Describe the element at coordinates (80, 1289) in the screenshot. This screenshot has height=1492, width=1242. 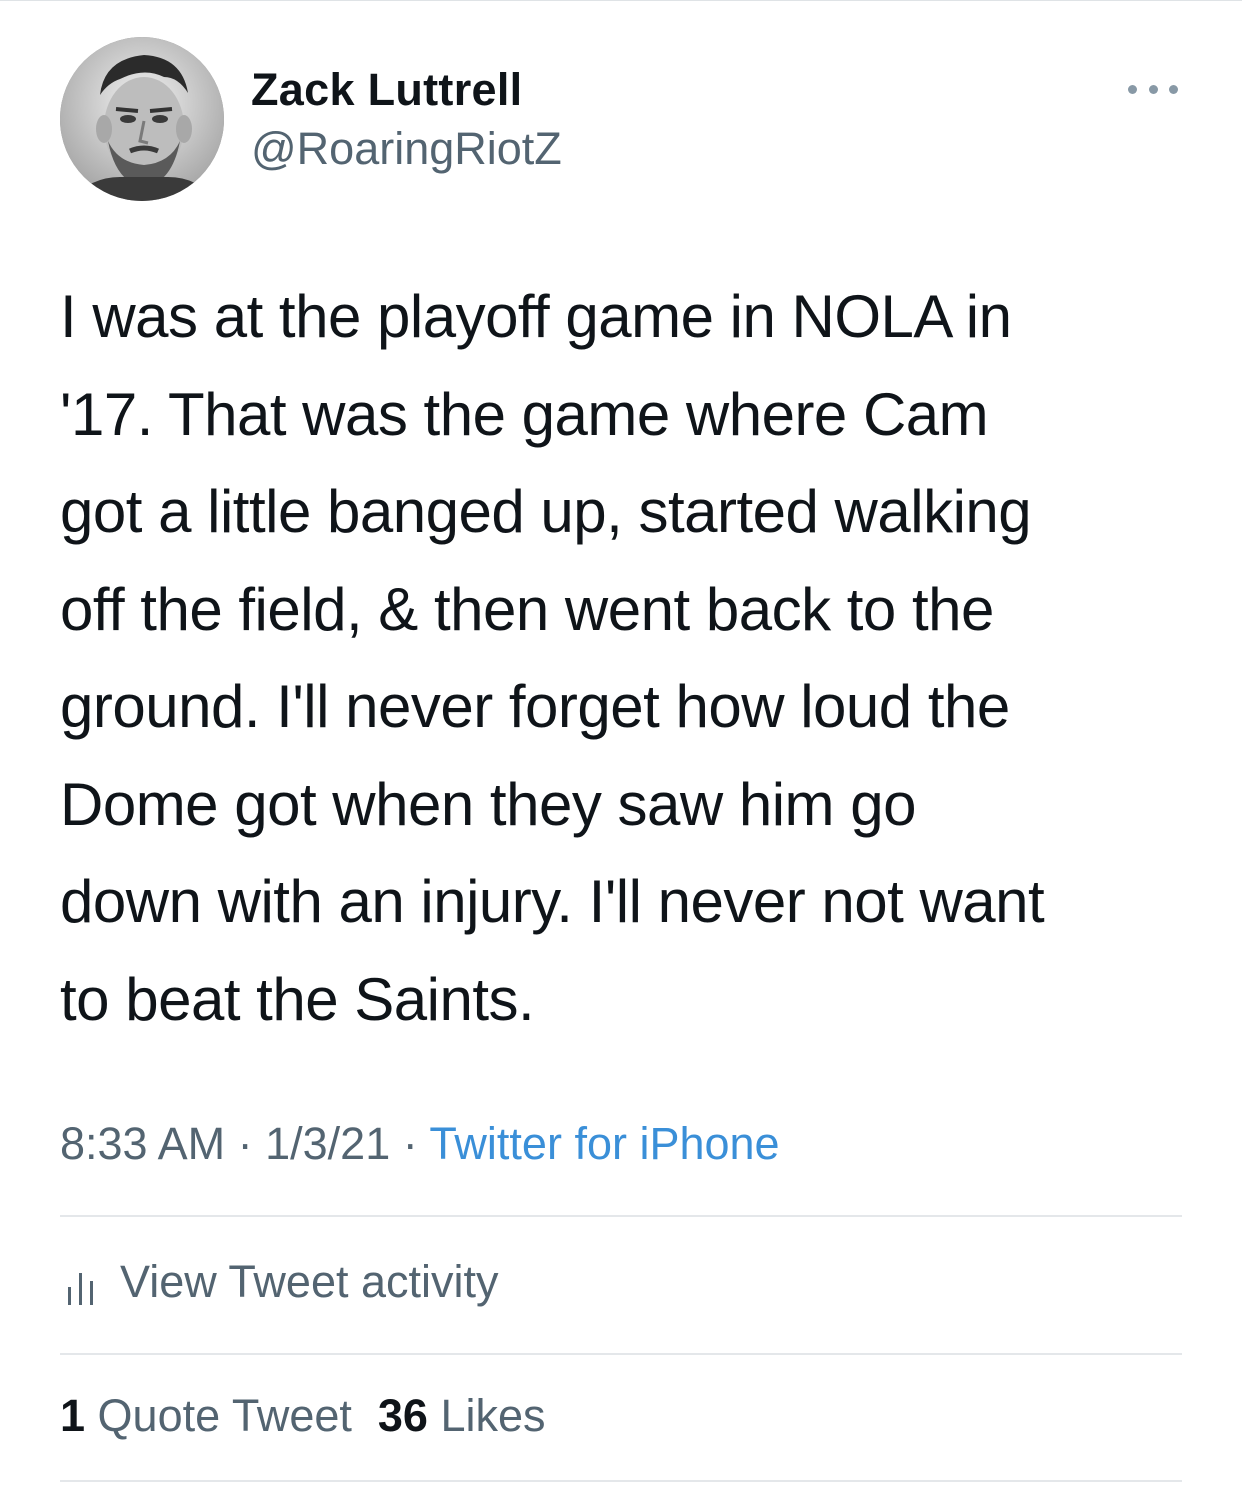
I see `bar-chart-icon` at that location.